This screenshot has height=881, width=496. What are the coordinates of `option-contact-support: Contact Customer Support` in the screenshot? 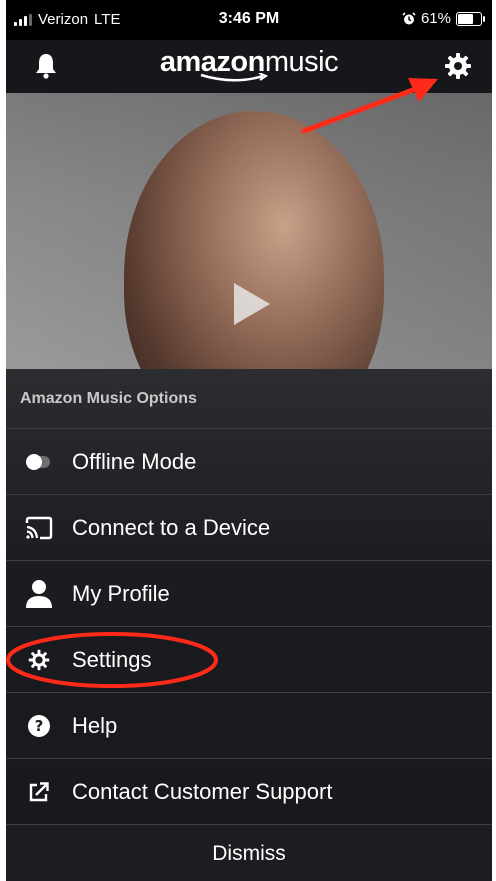 It's located at (249, 791).